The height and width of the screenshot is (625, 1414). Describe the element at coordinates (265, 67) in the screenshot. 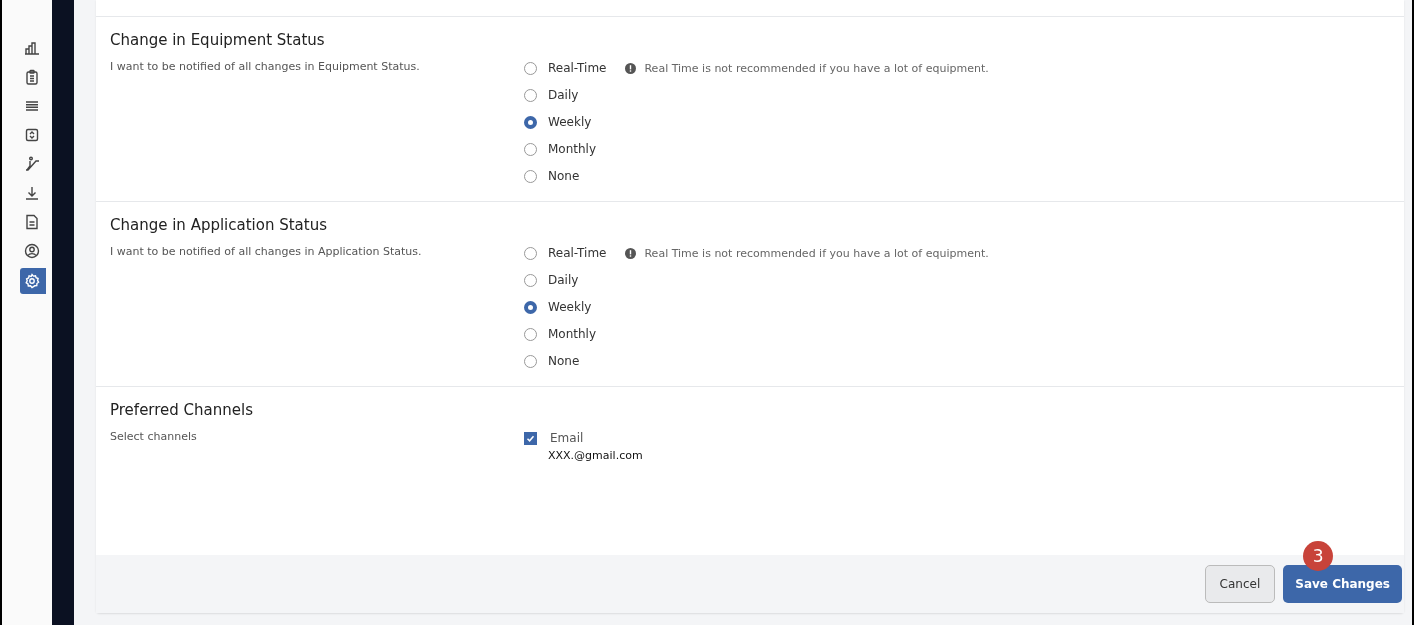

I see `section-description: I want to be notified of all changes in Equipment Status.` at that location.